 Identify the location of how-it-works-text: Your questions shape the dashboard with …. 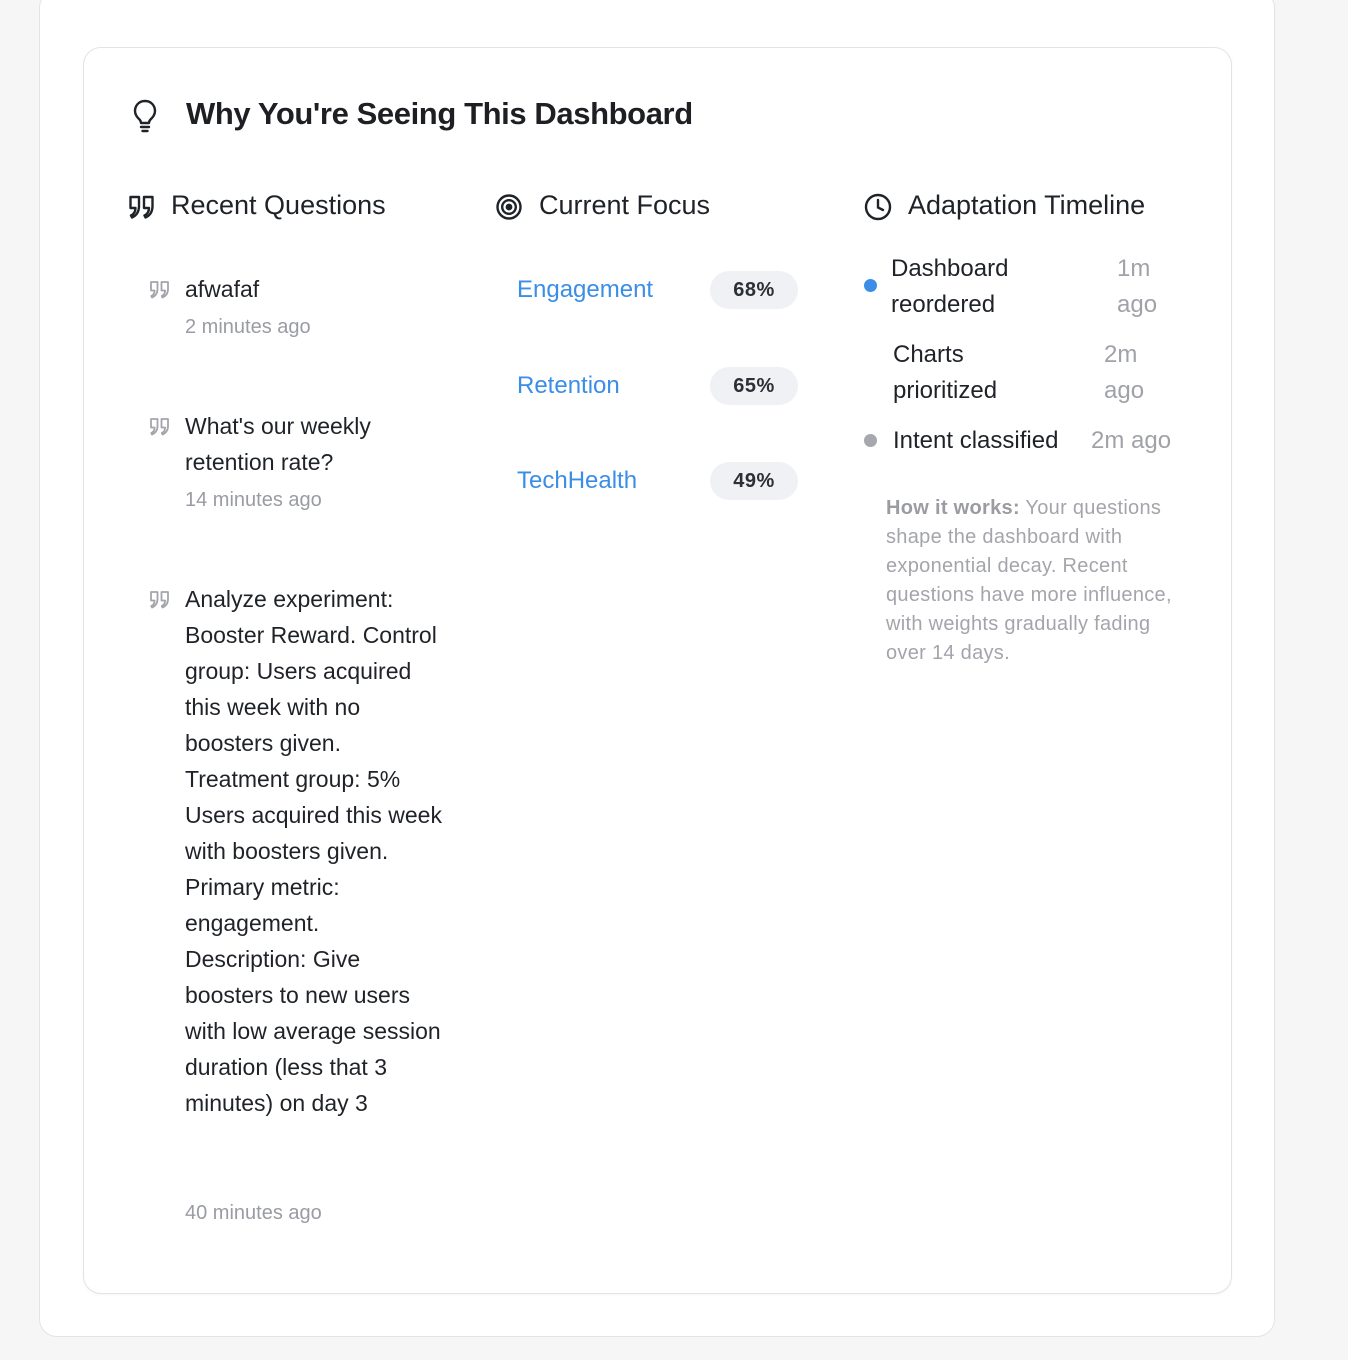
(1029, 580).